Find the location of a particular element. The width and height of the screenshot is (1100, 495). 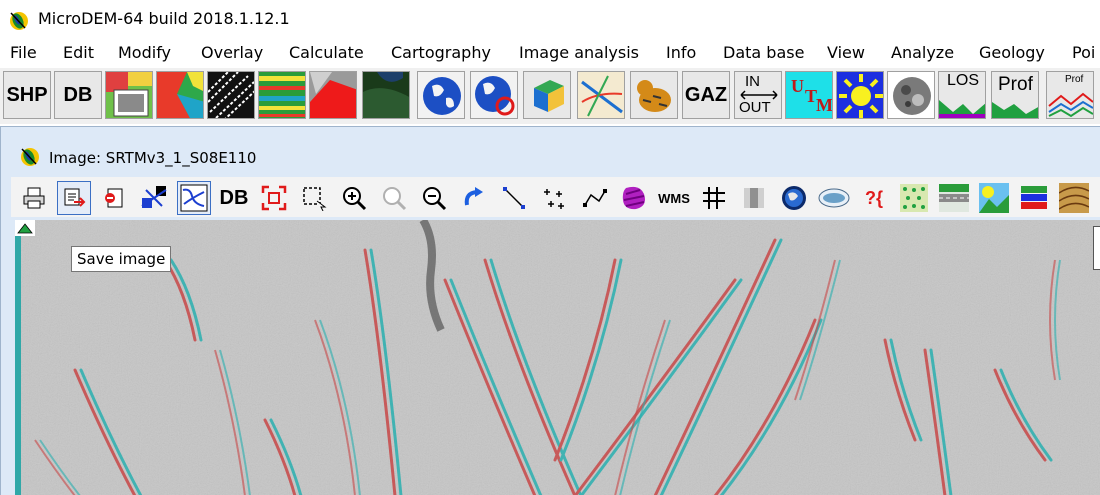

sun-map-button is located at coordinates (994, 198).